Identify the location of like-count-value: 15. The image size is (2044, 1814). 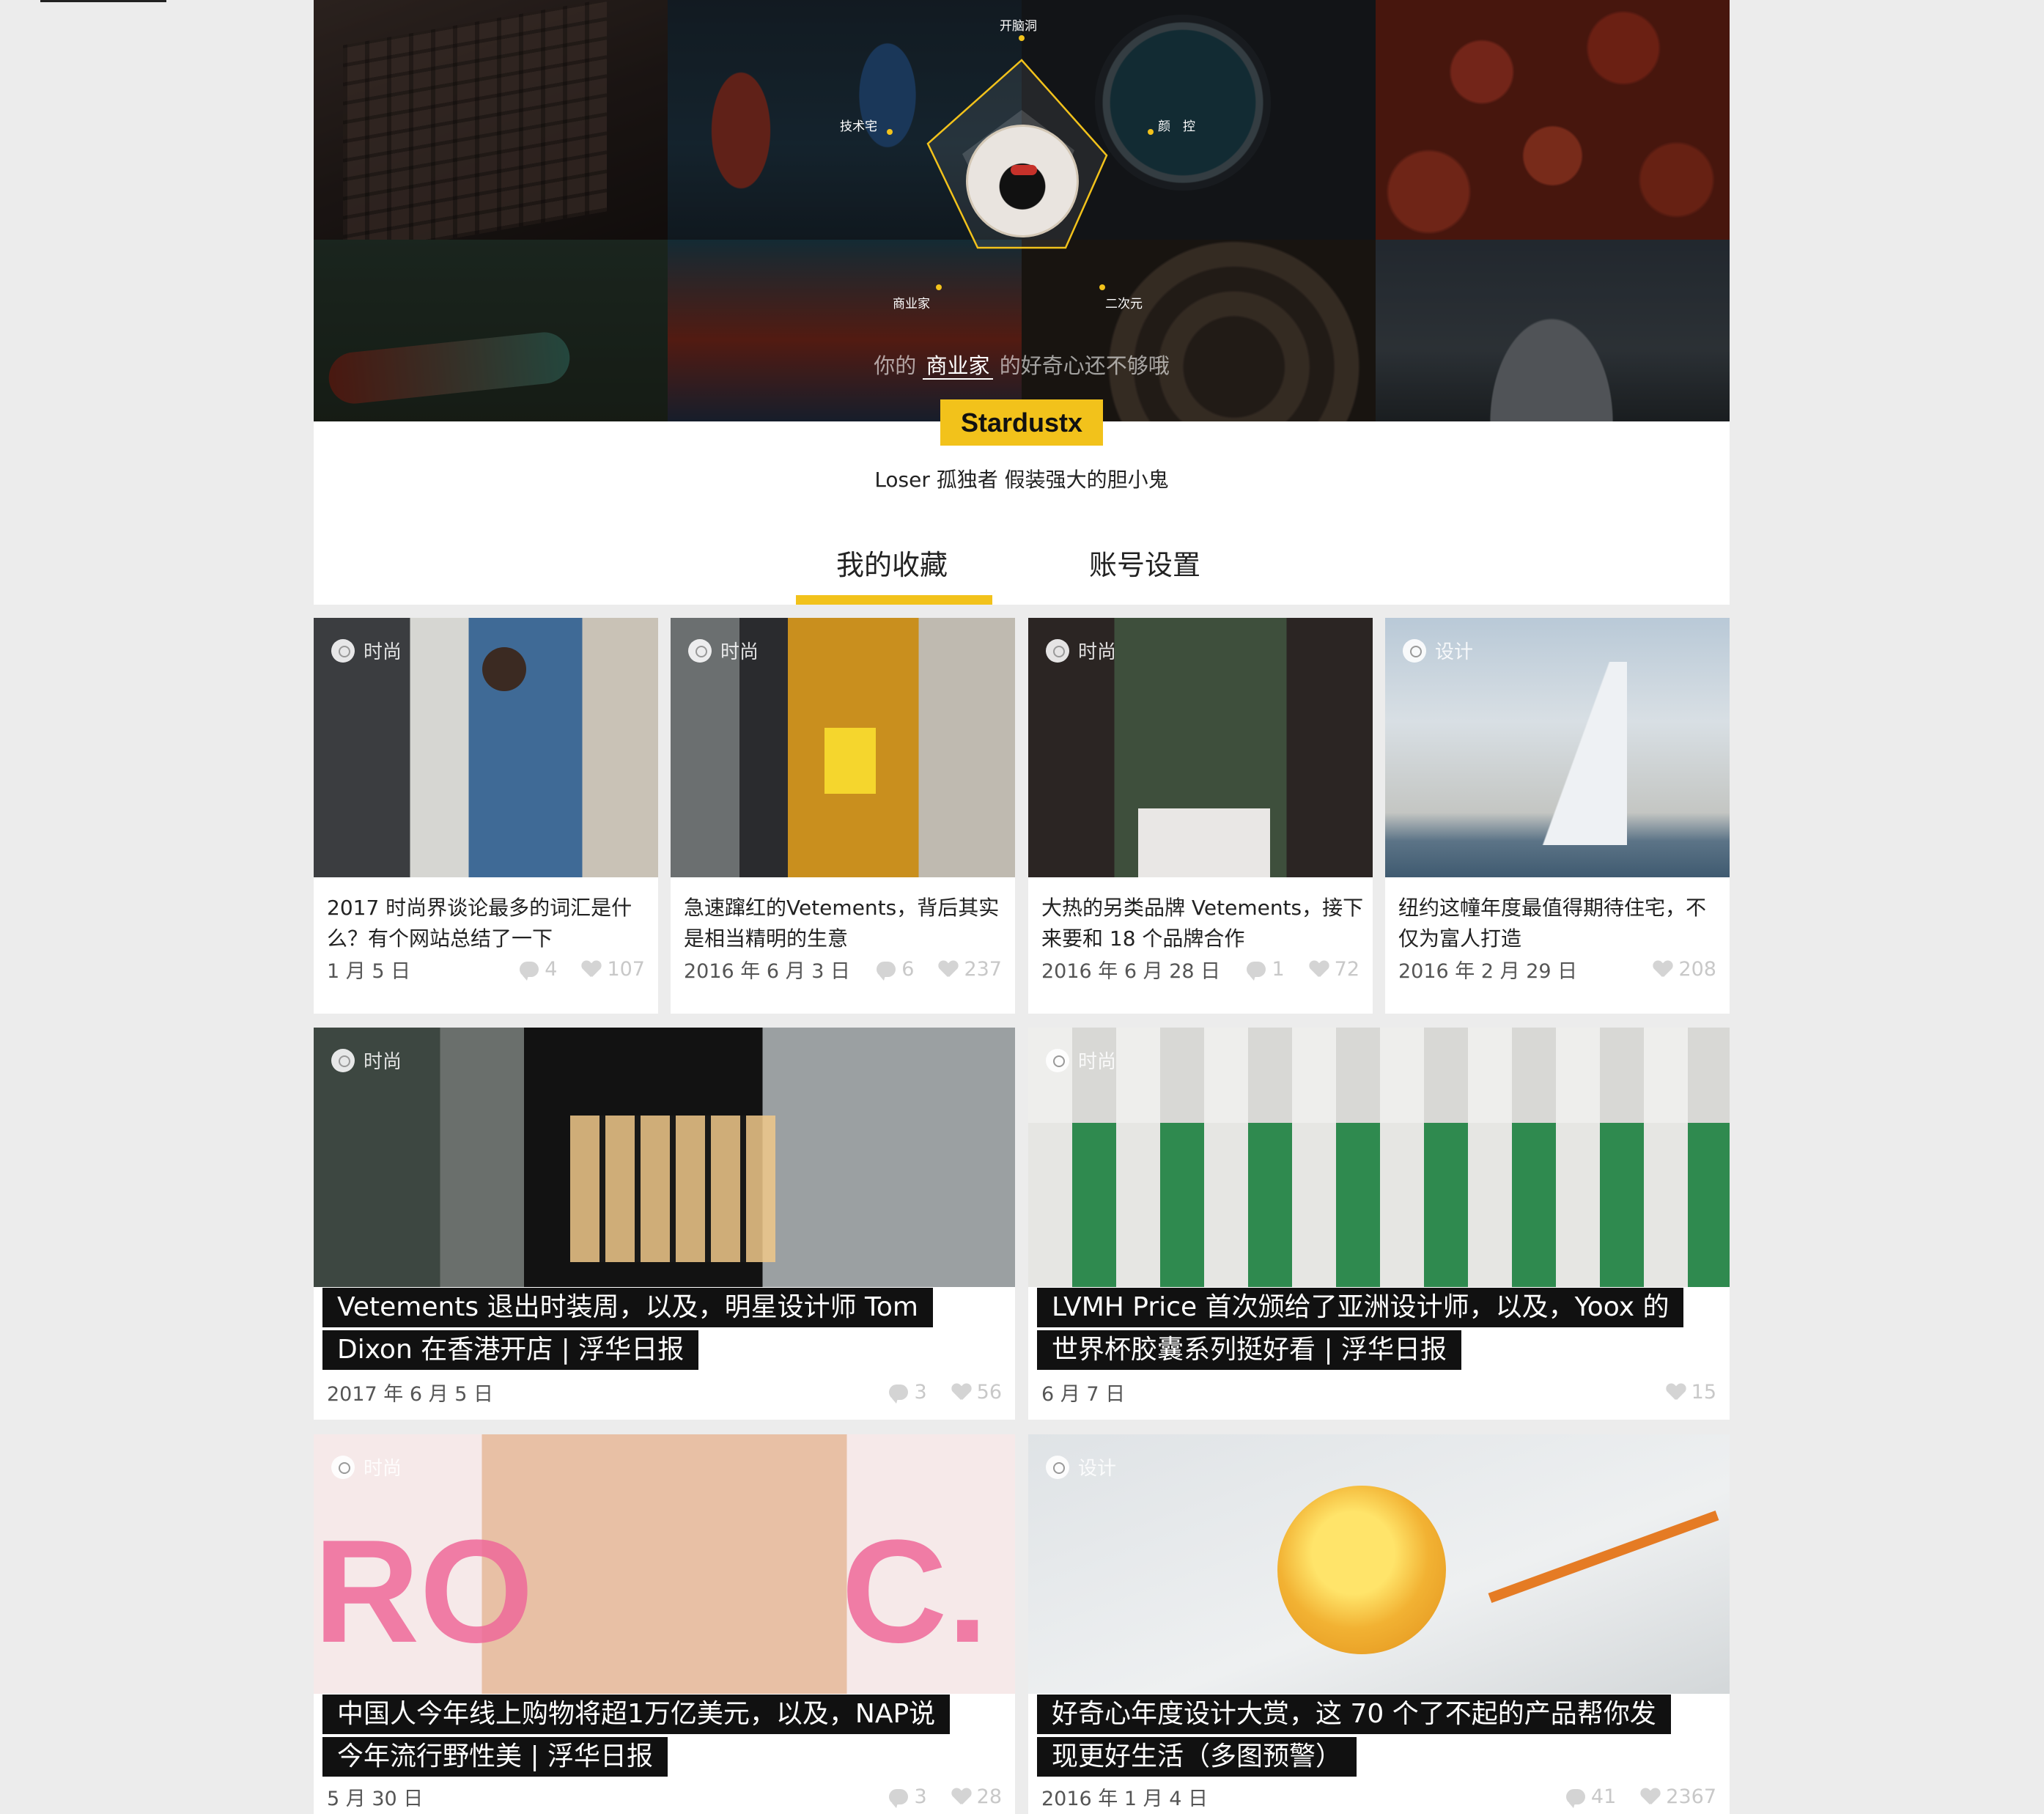
(1703, 1392).